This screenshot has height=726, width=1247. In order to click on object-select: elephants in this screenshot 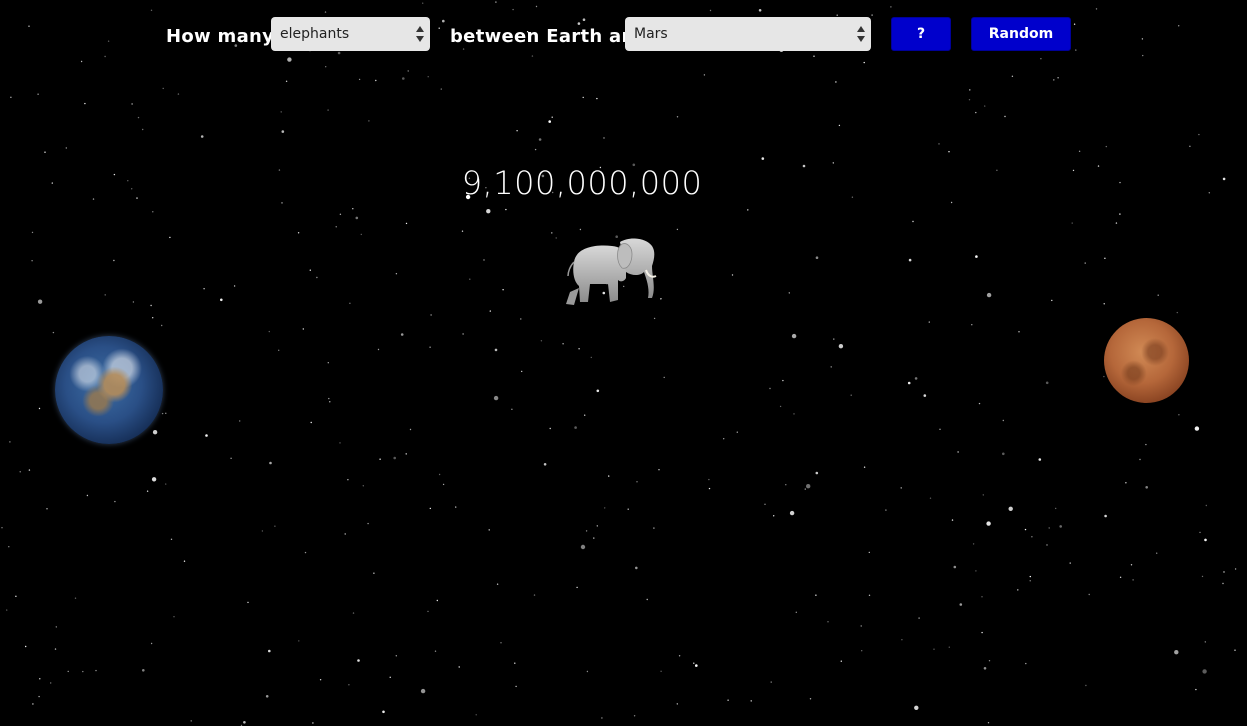, I will do `click(350, 34)`.